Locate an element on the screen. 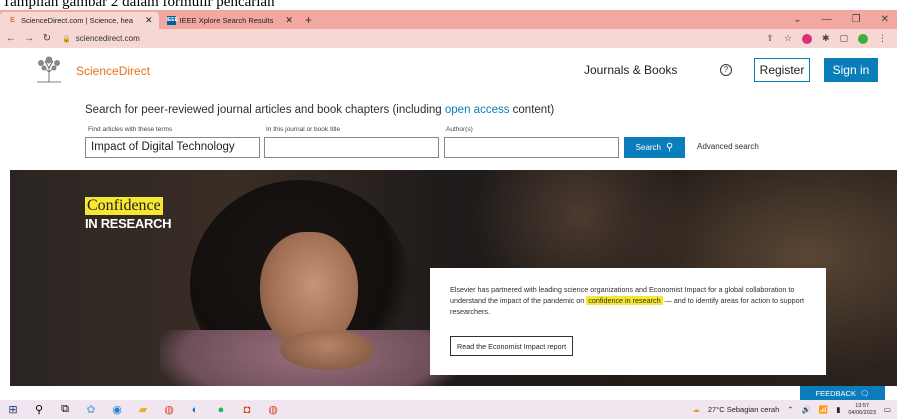 This screenshot has width=897, height=419. app-icon: ◐ is located at coordinates (195, 410).